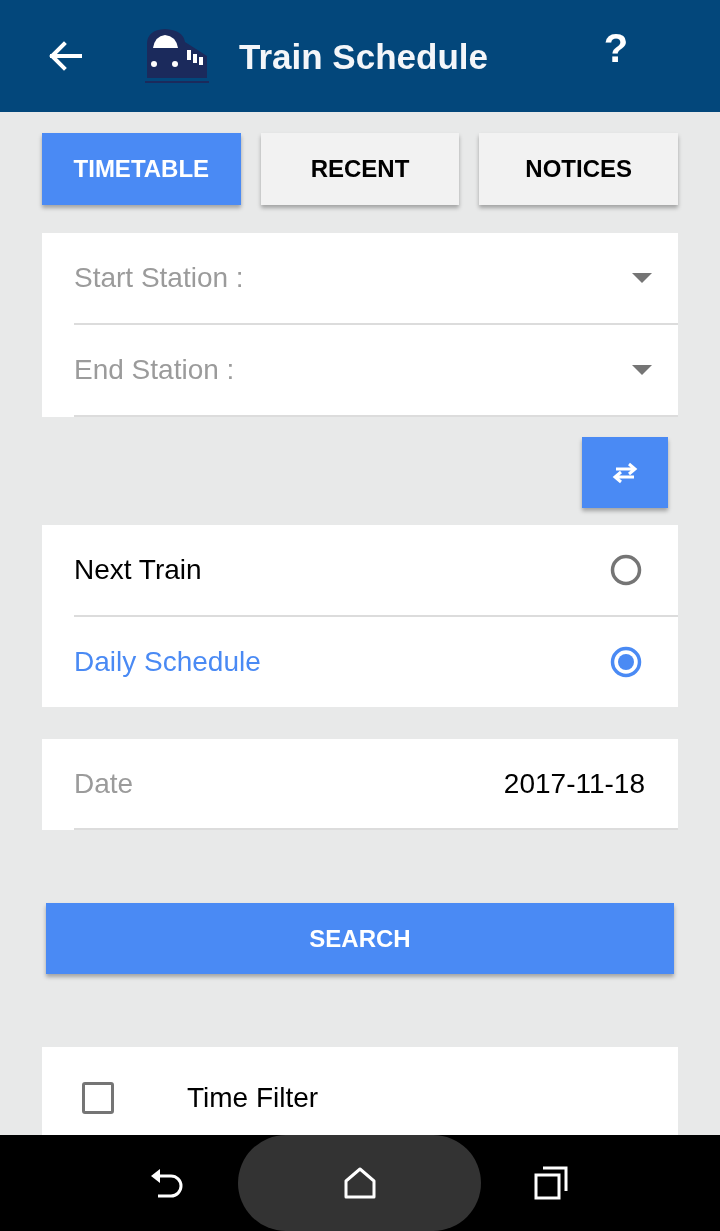  Describe the element at coordinates (616, 48) in the screenshot. I see `help-button: ?` at that location.